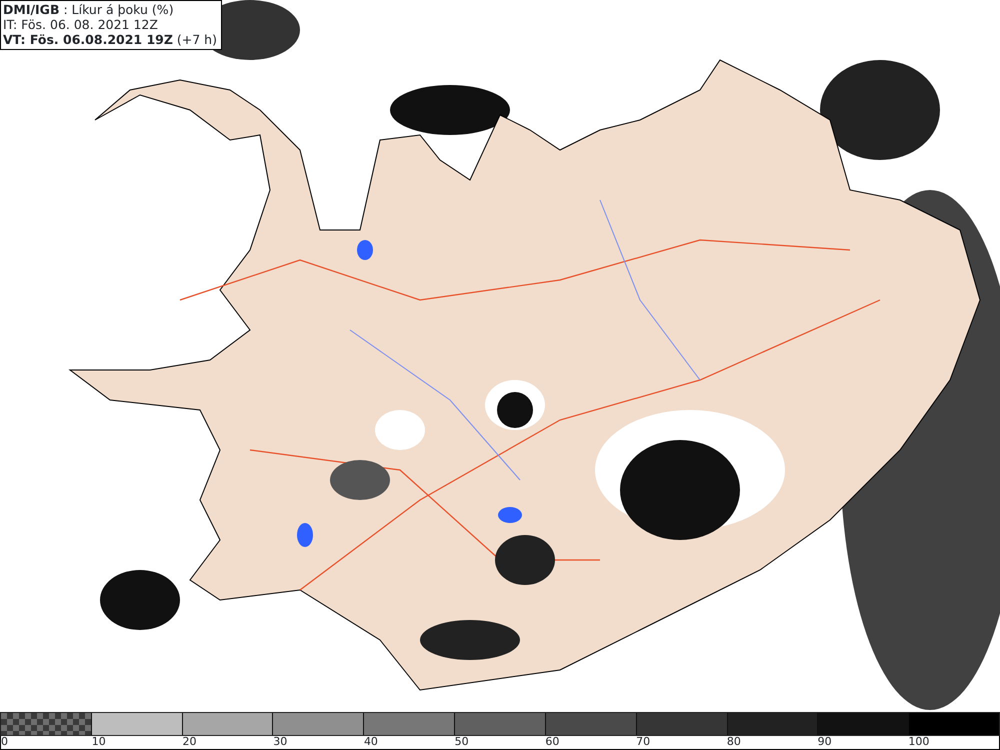  I want to click on legend-label: 60, so click(552, 742).